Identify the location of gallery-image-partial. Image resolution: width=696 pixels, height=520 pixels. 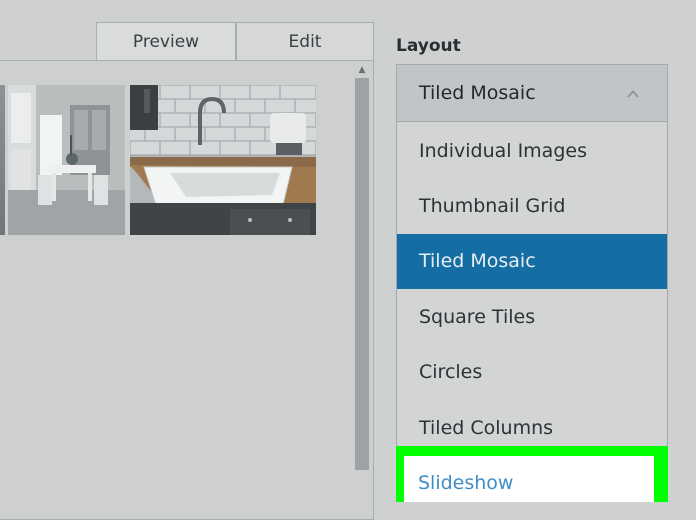
(2, 160).